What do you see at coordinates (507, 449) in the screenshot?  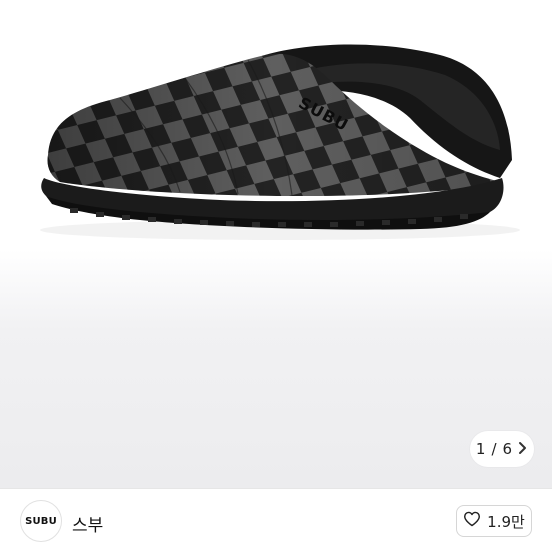 I see `pager-total: 6` at bounding box center [507, 449].